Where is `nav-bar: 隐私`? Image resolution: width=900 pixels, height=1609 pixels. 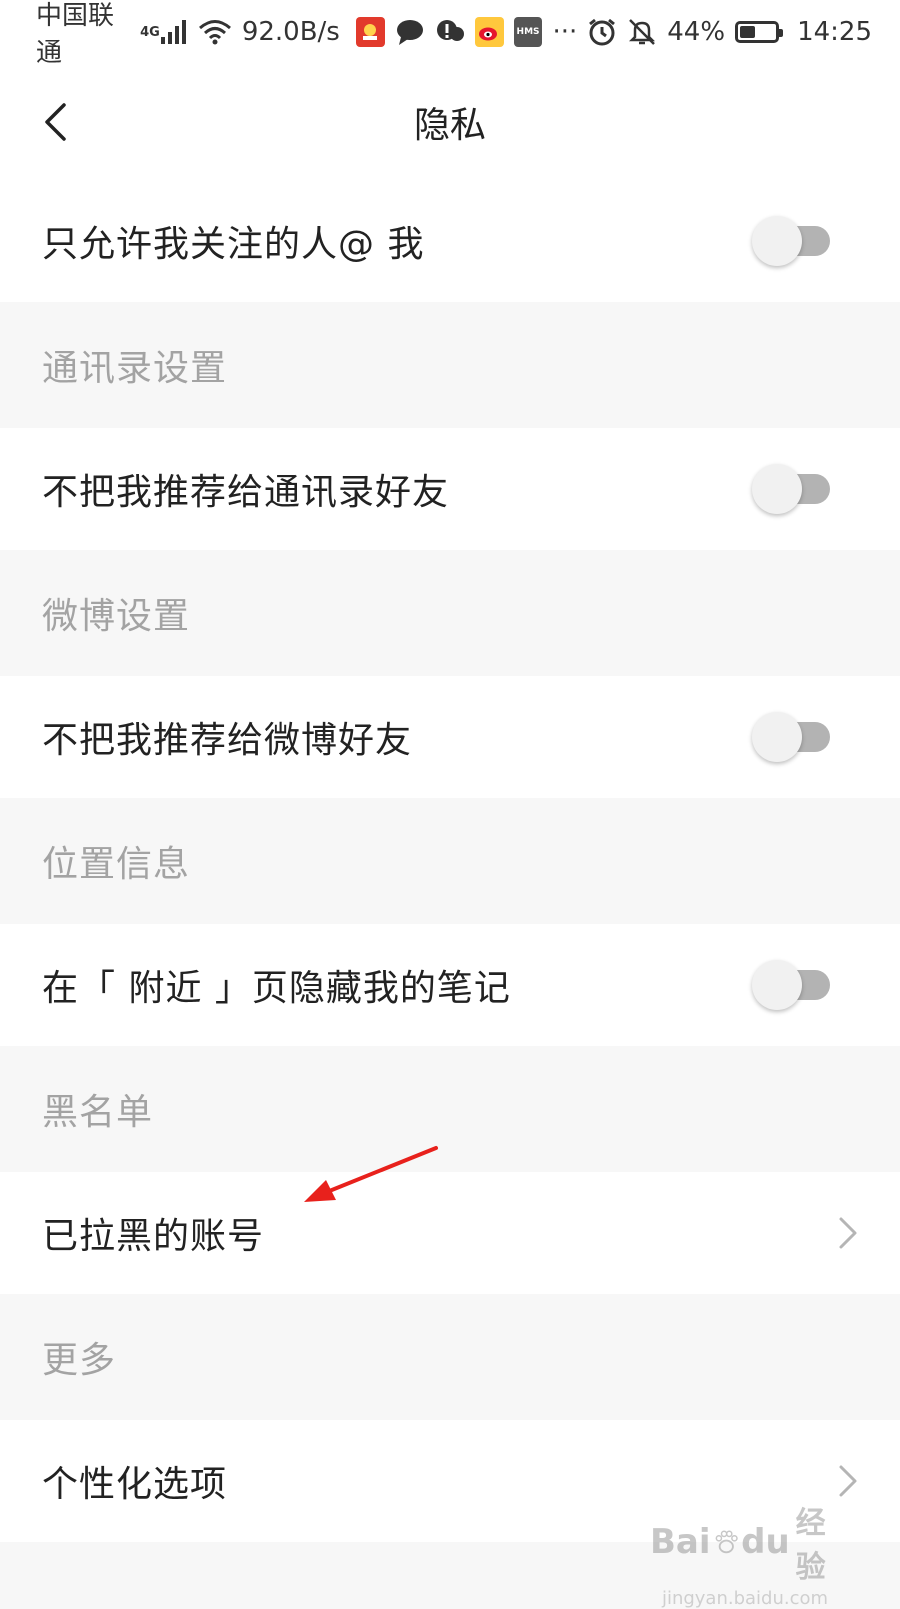 nav-bar: 隐私 is located at coordinates (450, 122).